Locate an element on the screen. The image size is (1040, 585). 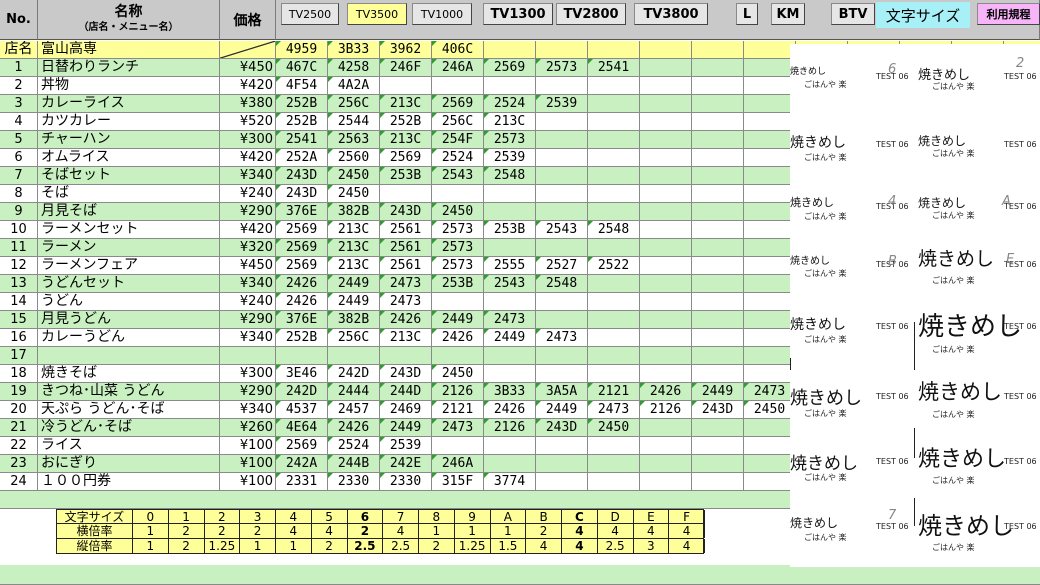
menu-name: カレーうどん is located at coordinates (129, 337).